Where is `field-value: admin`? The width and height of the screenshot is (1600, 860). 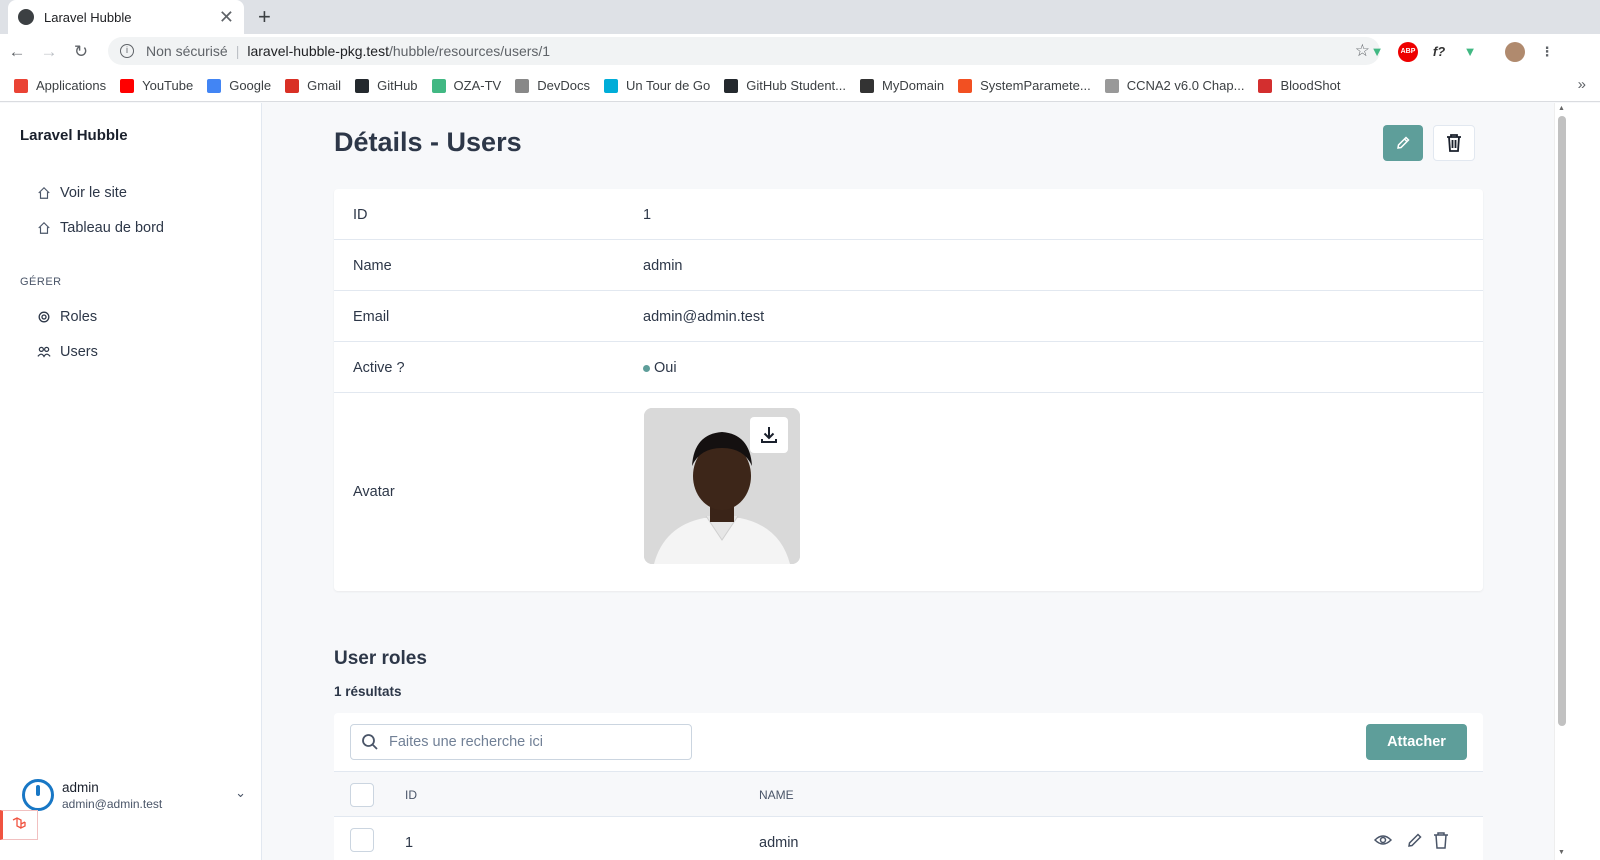 field-value: admin is located at coordinates (663, 266).